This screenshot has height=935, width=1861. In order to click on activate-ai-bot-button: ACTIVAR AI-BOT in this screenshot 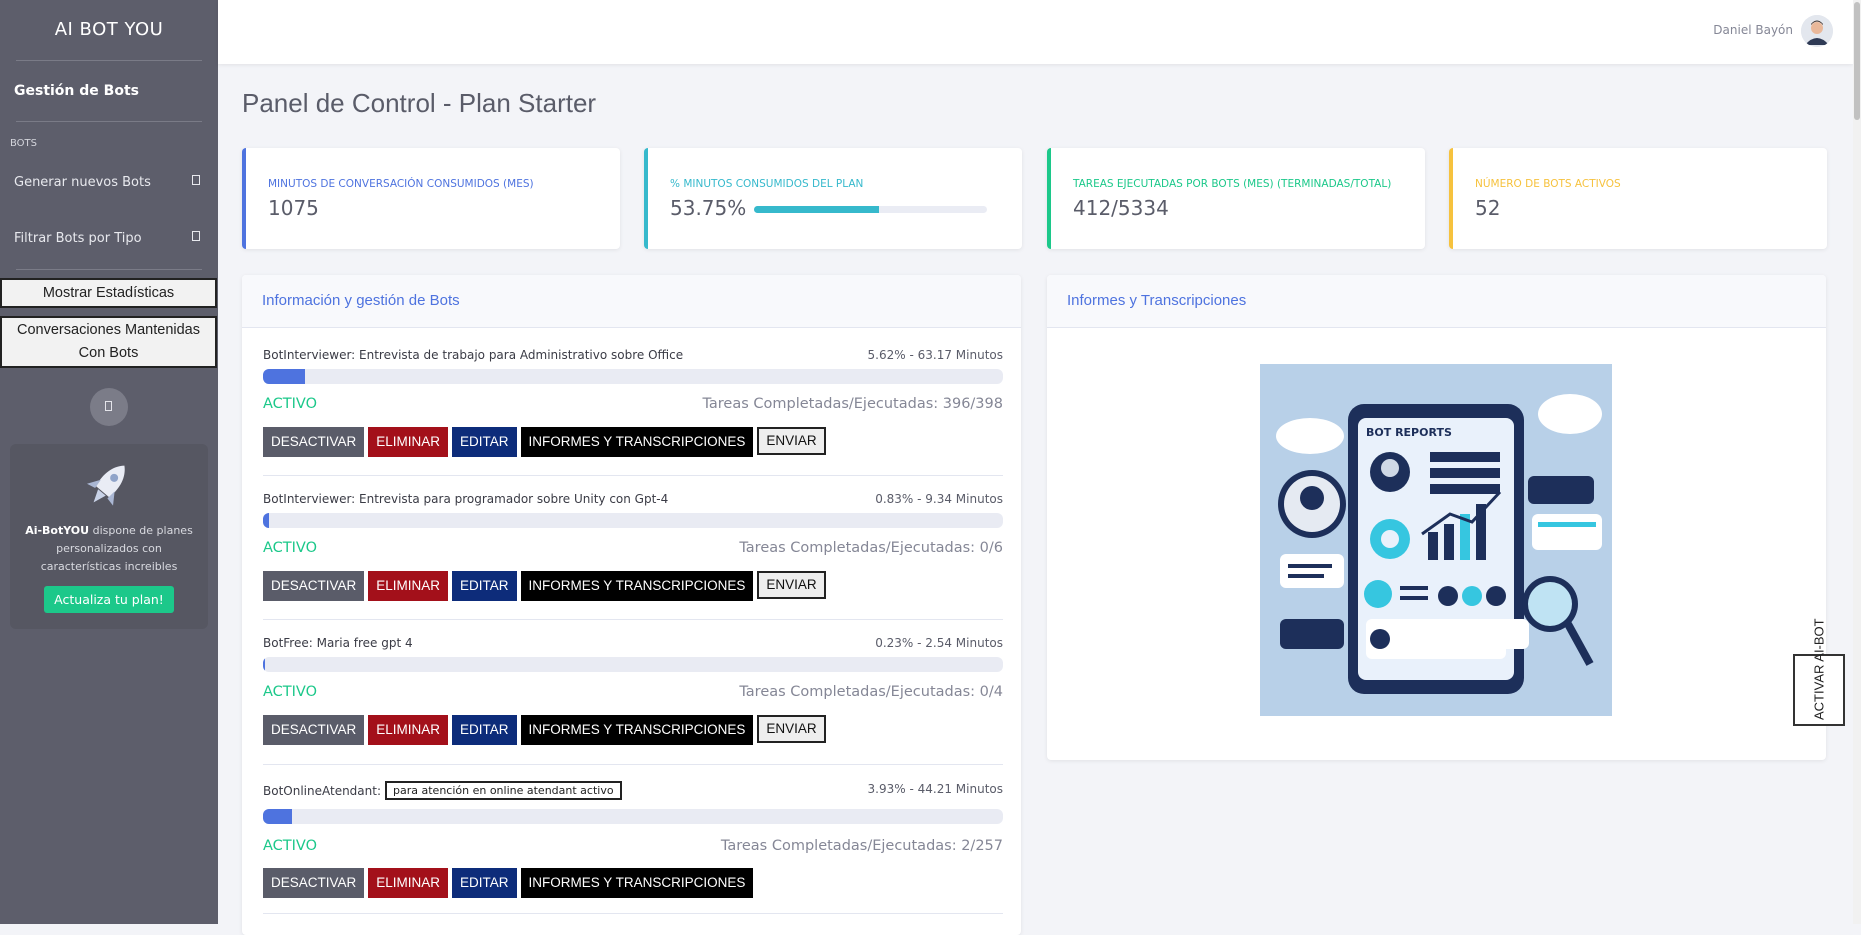, I will do `click(1819, 672)`.